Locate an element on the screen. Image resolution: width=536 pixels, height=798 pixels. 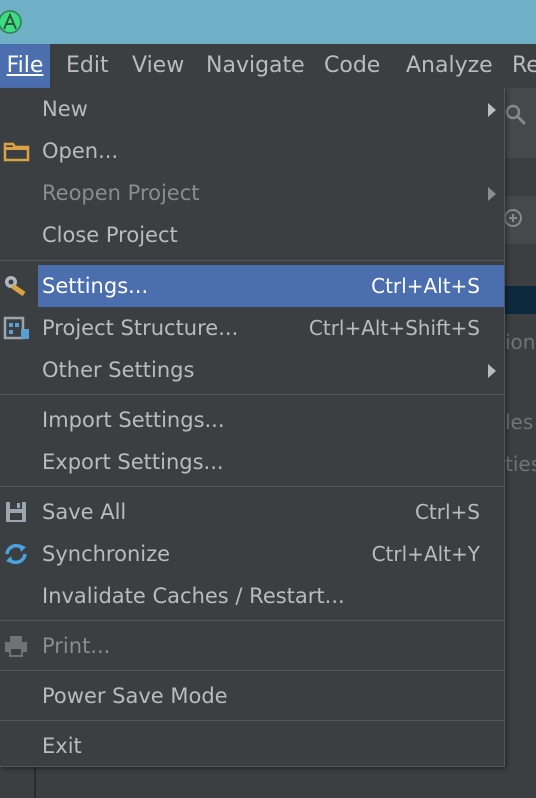
background-selected-row is located at coordinates (520, 300).